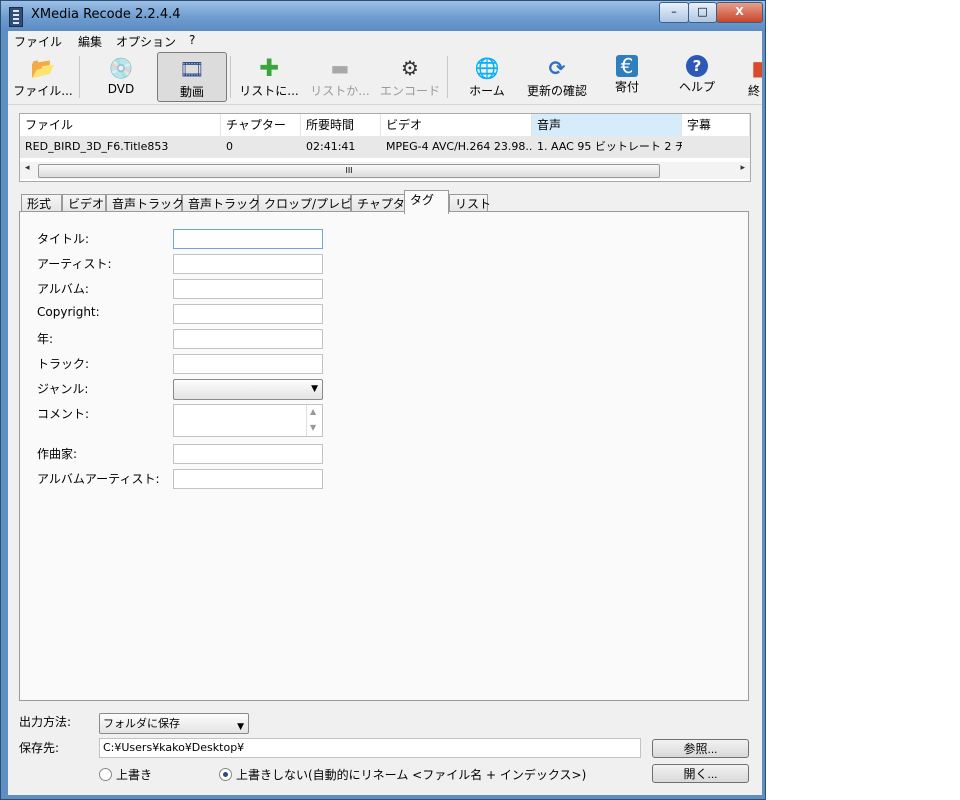 This screenshot has width=960, height=800. Describe the element at coordinates (121, 68) in the screenshot. I see `dvd-icon: 💿` at that location.